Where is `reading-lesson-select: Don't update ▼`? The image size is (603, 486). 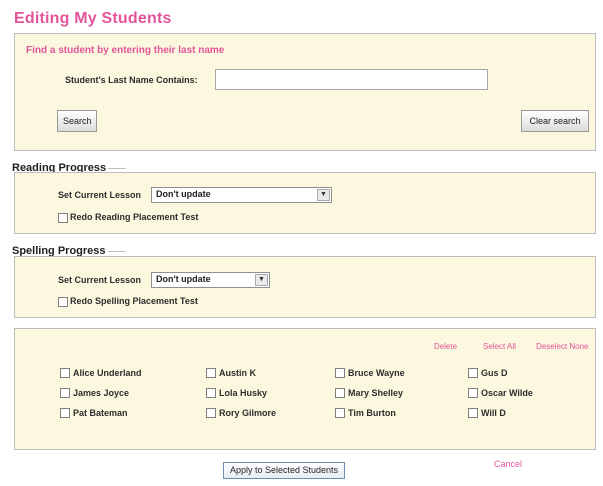
reading-lesson-select: Don't update ▼ is located at coordinates (241, 195).